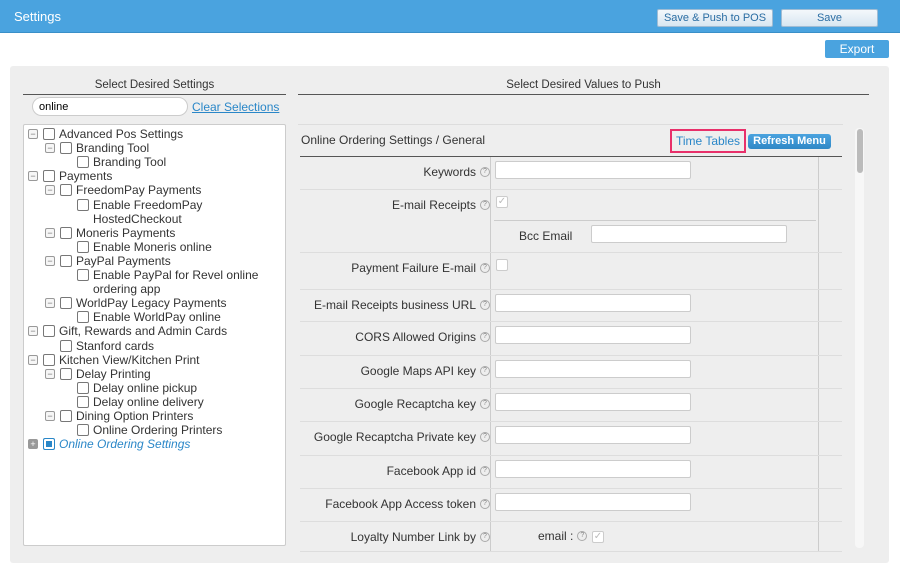  I want to click on tree-item: − FreedomPay Payments, so click(123, 190).